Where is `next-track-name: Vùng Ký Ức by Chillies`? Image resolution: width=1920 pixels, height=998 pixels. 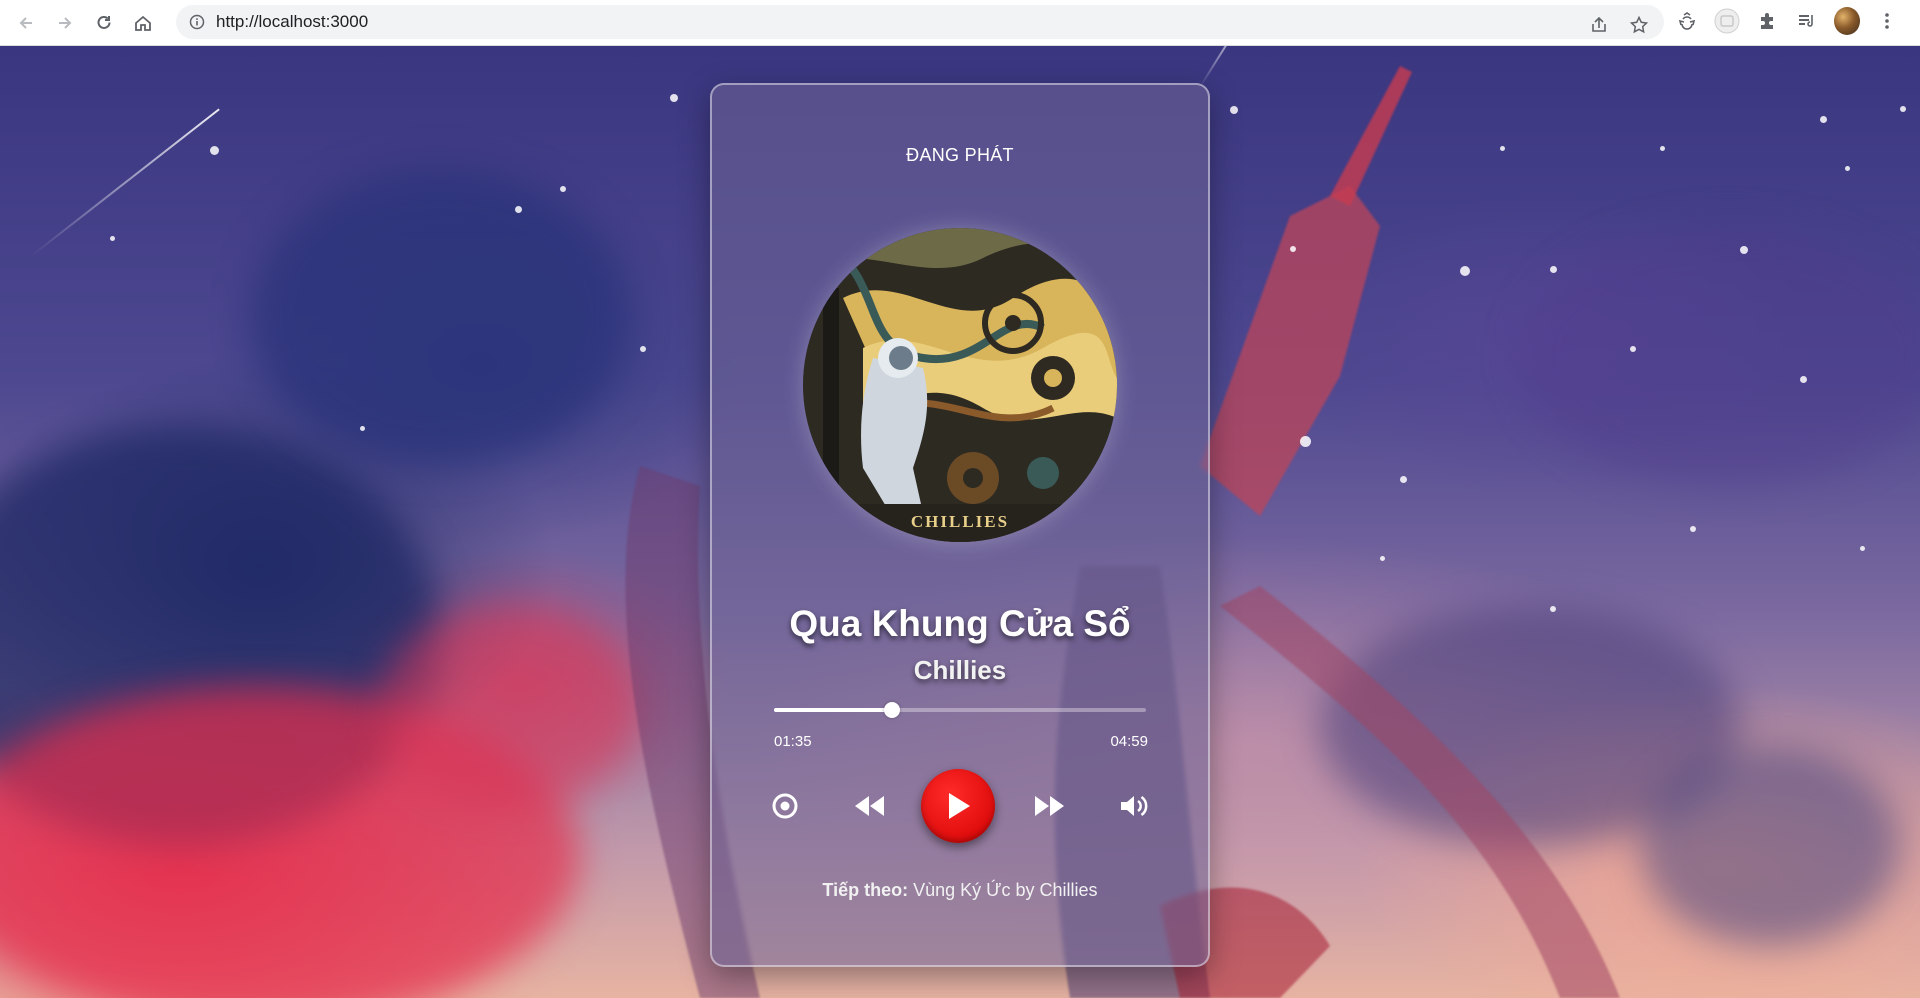 next-track-name: Vùng Ký Ức by Chillies is located at coordinates (1005, 890).